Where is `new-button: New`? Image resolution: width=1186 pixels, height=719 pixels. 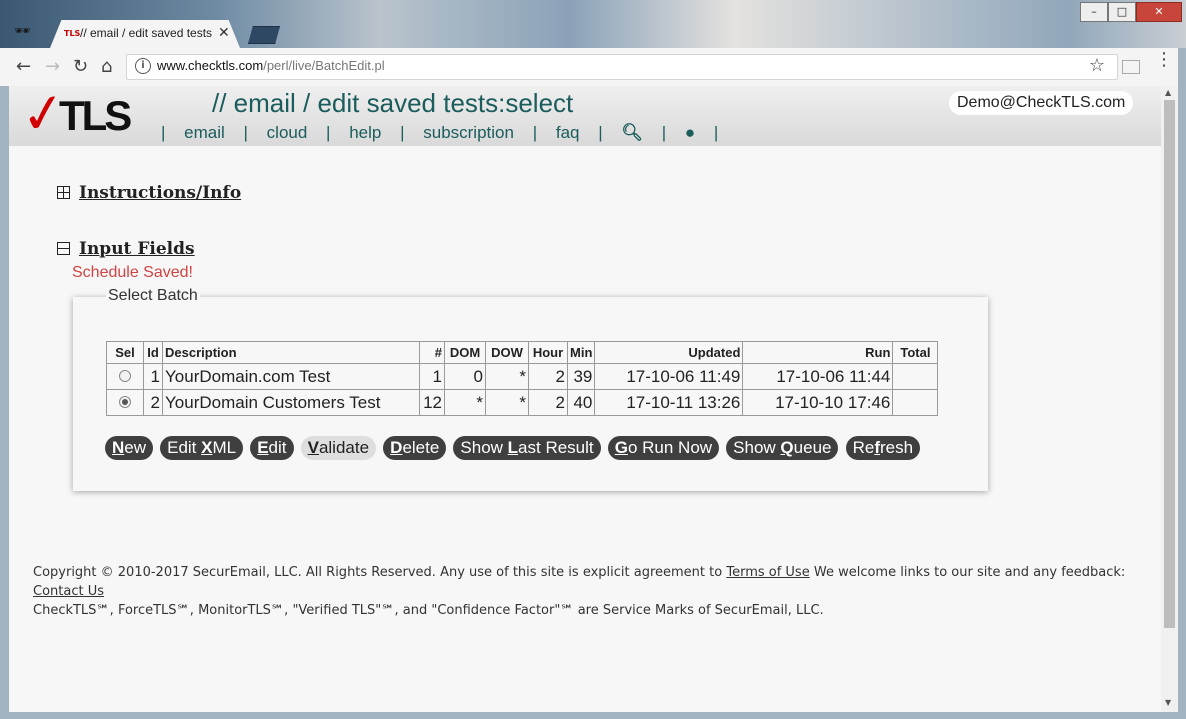
new-button: New is located at coordinates (129, 448).